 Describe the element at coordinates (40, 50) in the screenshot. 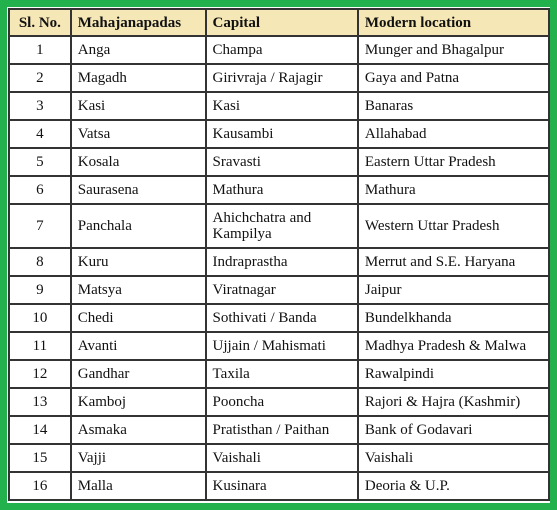

I see `cell-sl-no: 1` at that location.